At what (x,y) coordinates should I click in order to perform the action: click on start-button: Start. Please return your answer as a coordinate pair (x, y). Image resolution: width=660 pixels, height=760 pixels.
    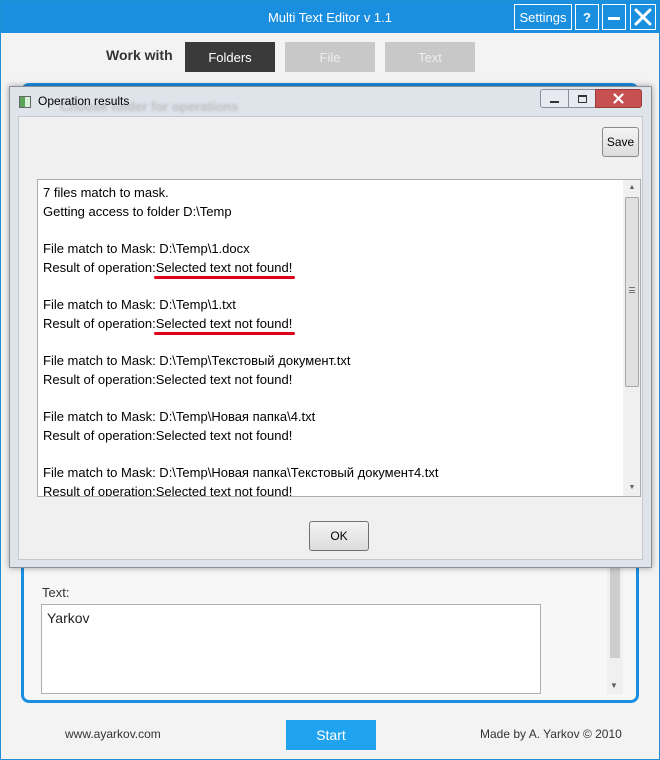
    Looking at the image, I should click on (331, 735).